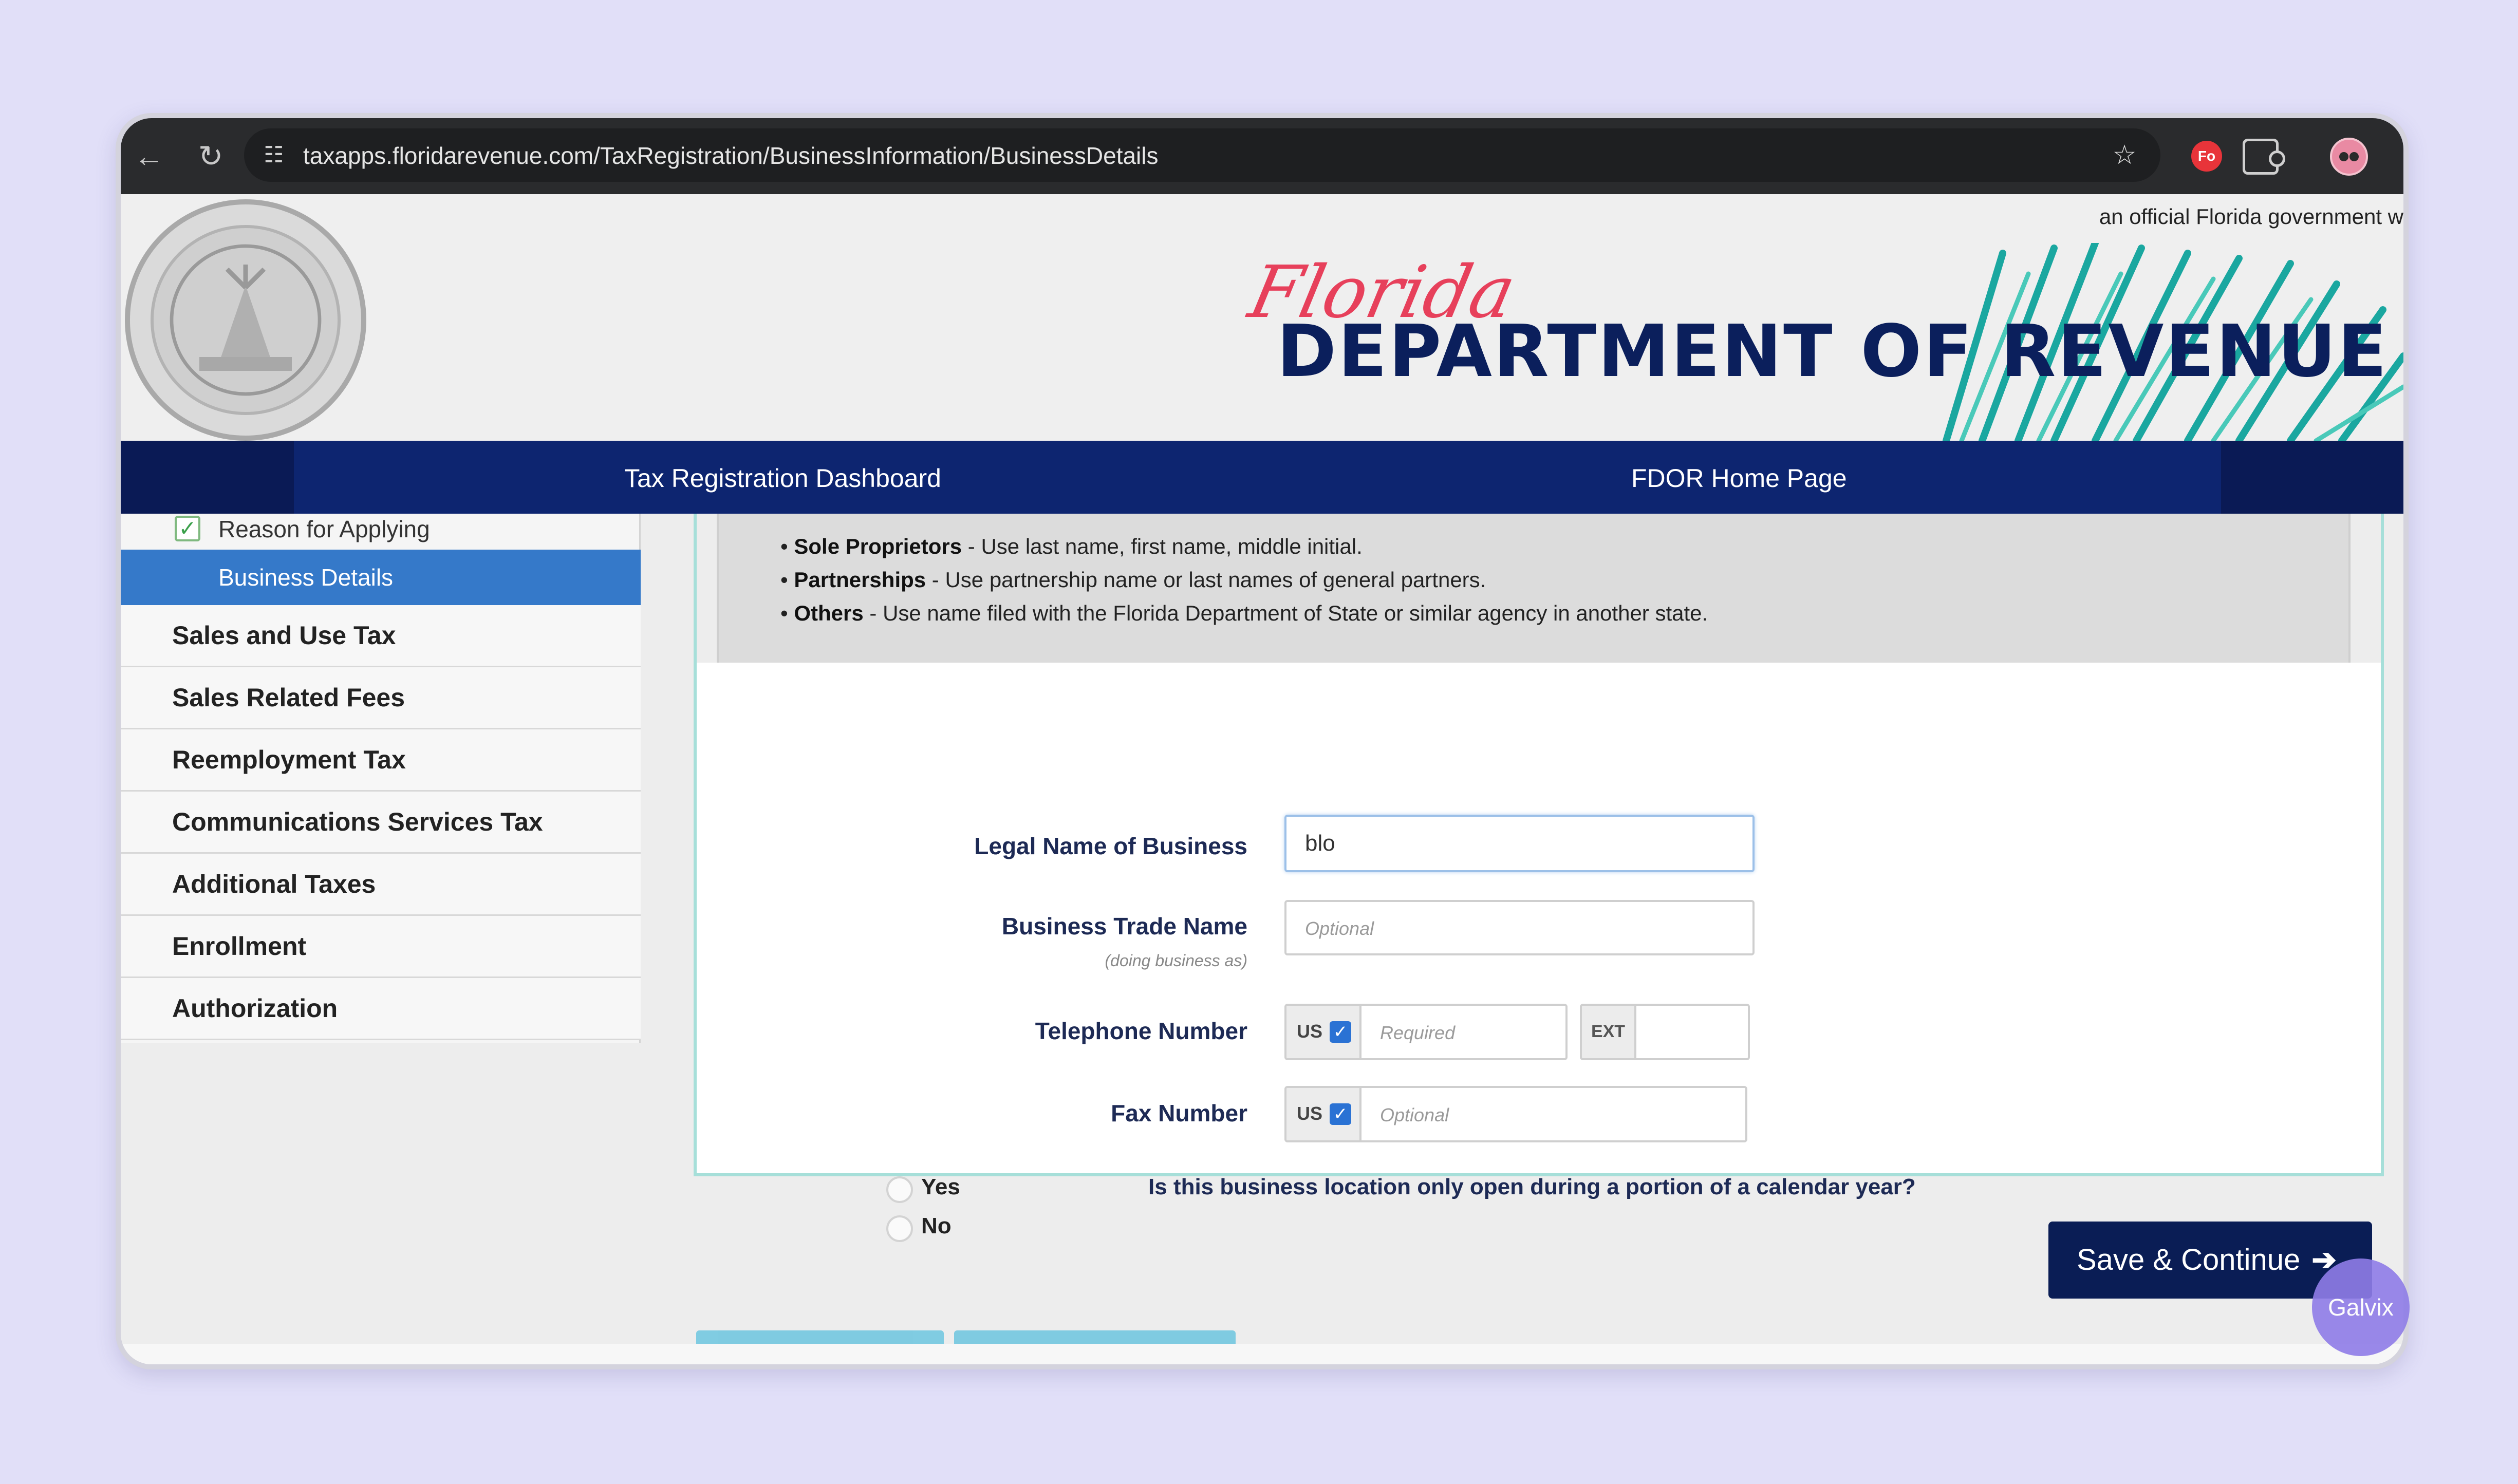 This screenshot has height=1484, width=2518. Describe the element at coordinates (1176, 960) in the screenshot. I see `trade-name-sublabel: (doing business as)` at that location.